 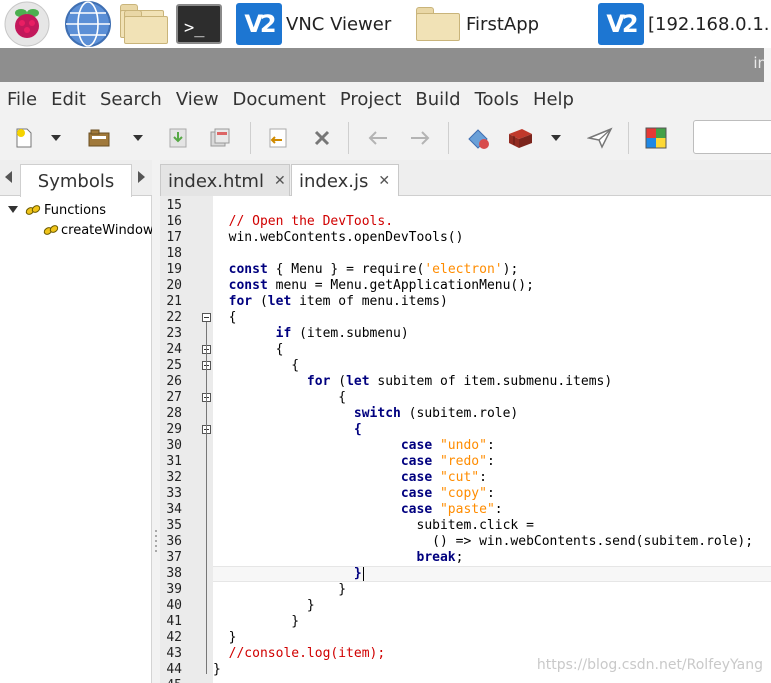 I want to click on line-number: 29, so click(x=174, y=429).